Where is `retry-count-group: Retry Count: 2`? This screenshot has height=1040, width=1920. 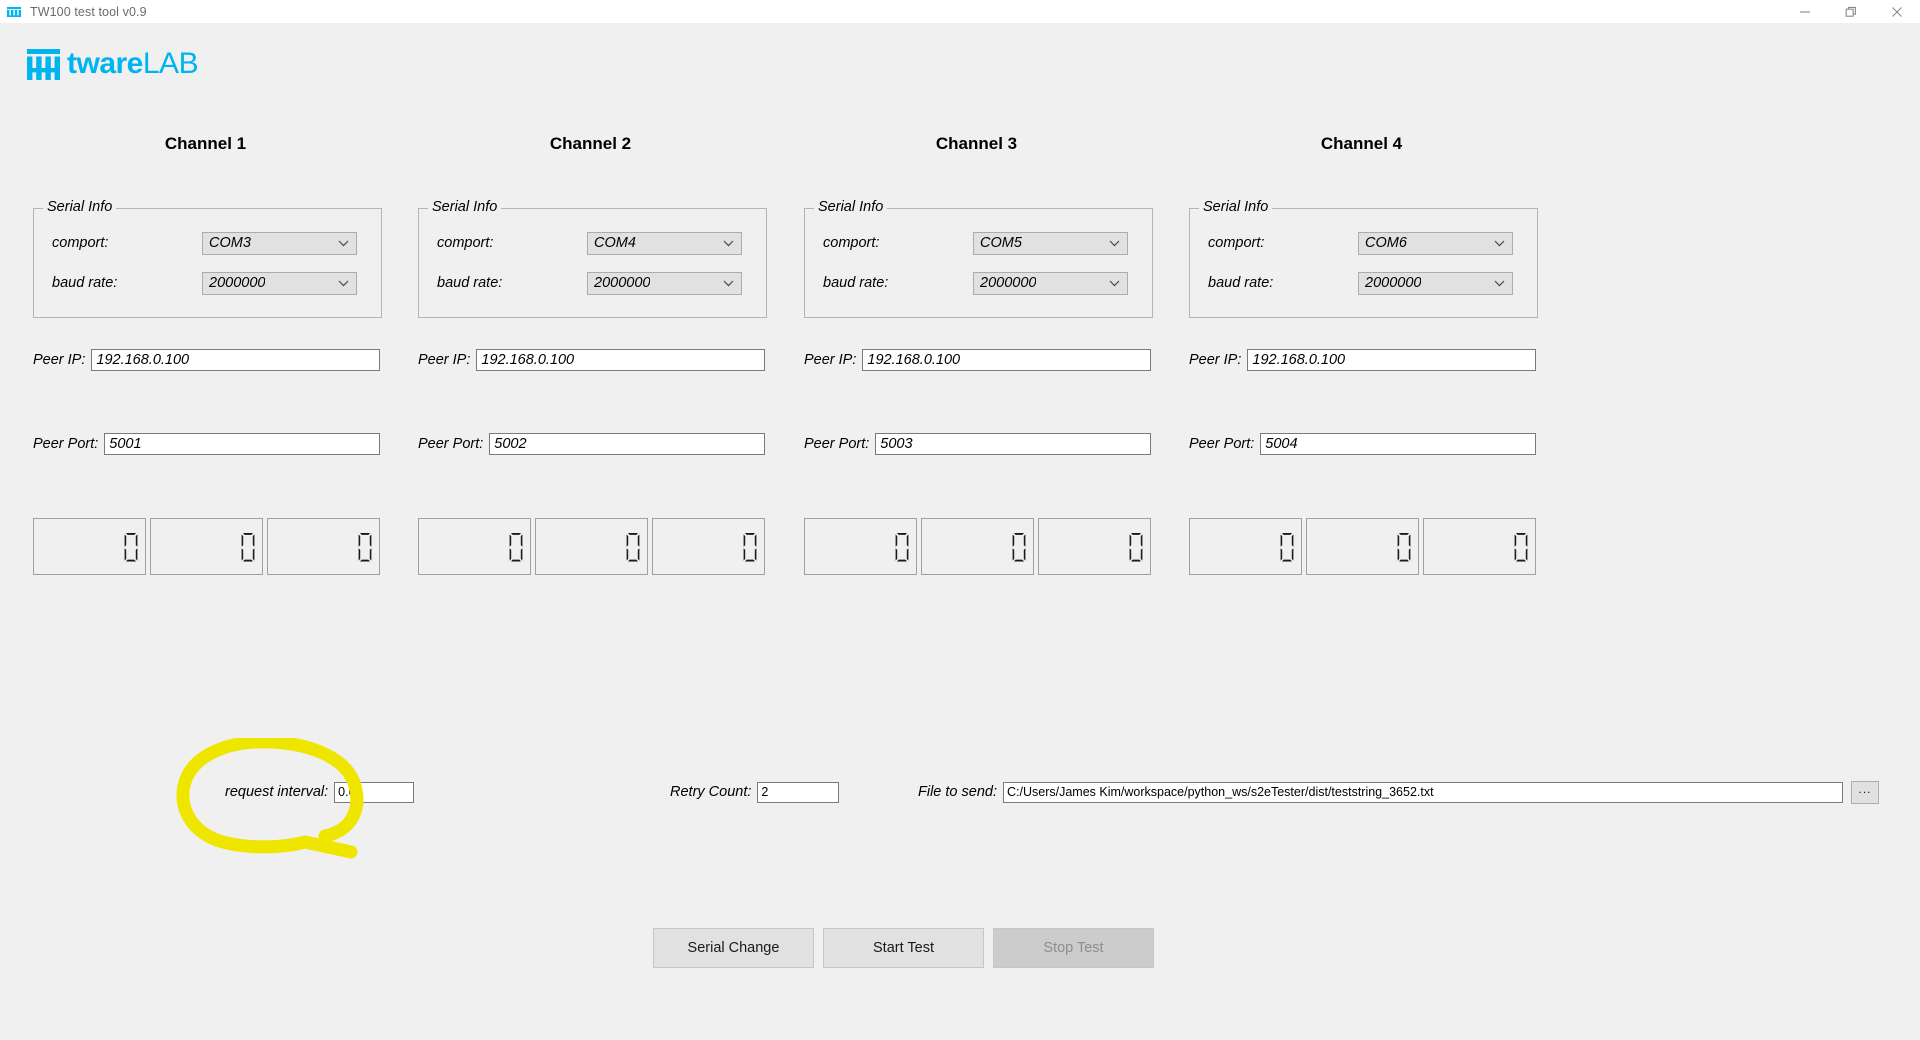 retry-count-group: Retry Count: 2 is located at coordinates (755, 792).